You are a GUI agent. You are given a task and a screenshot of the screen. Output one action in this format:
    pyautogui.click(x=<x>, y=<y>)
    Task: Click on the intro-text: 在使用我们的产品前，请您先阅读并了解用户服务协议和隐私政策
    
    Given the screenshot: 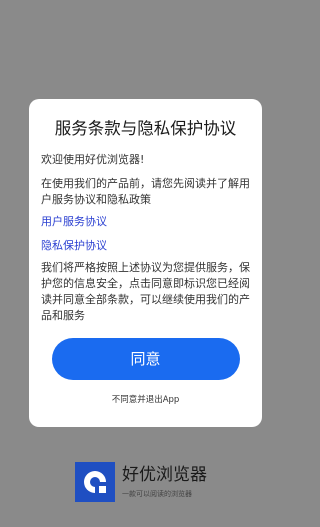 What is the action you would take?
    pyautogui.click(x=145, y=191)
    